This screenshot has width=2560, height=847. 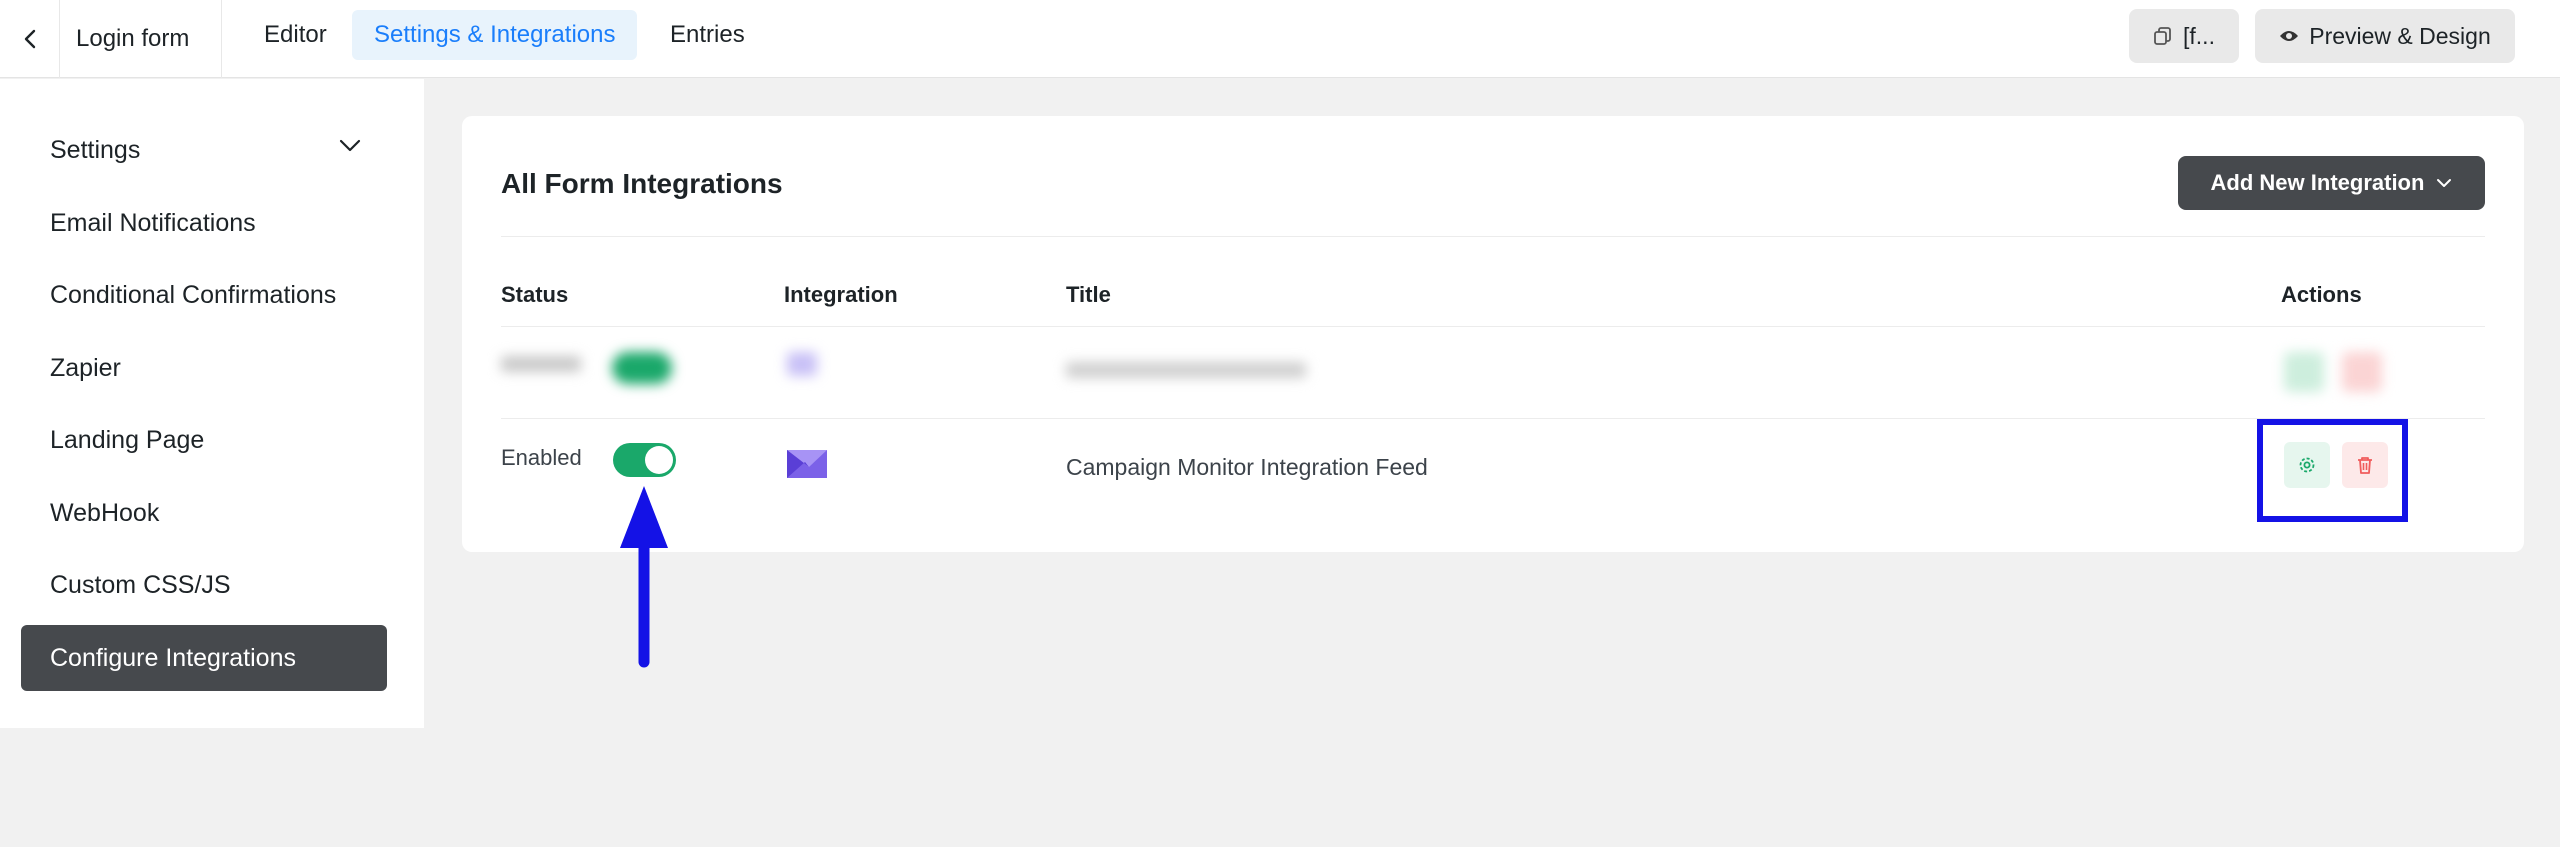 I want to click on tab-editor: Editor, so click(x=295, y=35).